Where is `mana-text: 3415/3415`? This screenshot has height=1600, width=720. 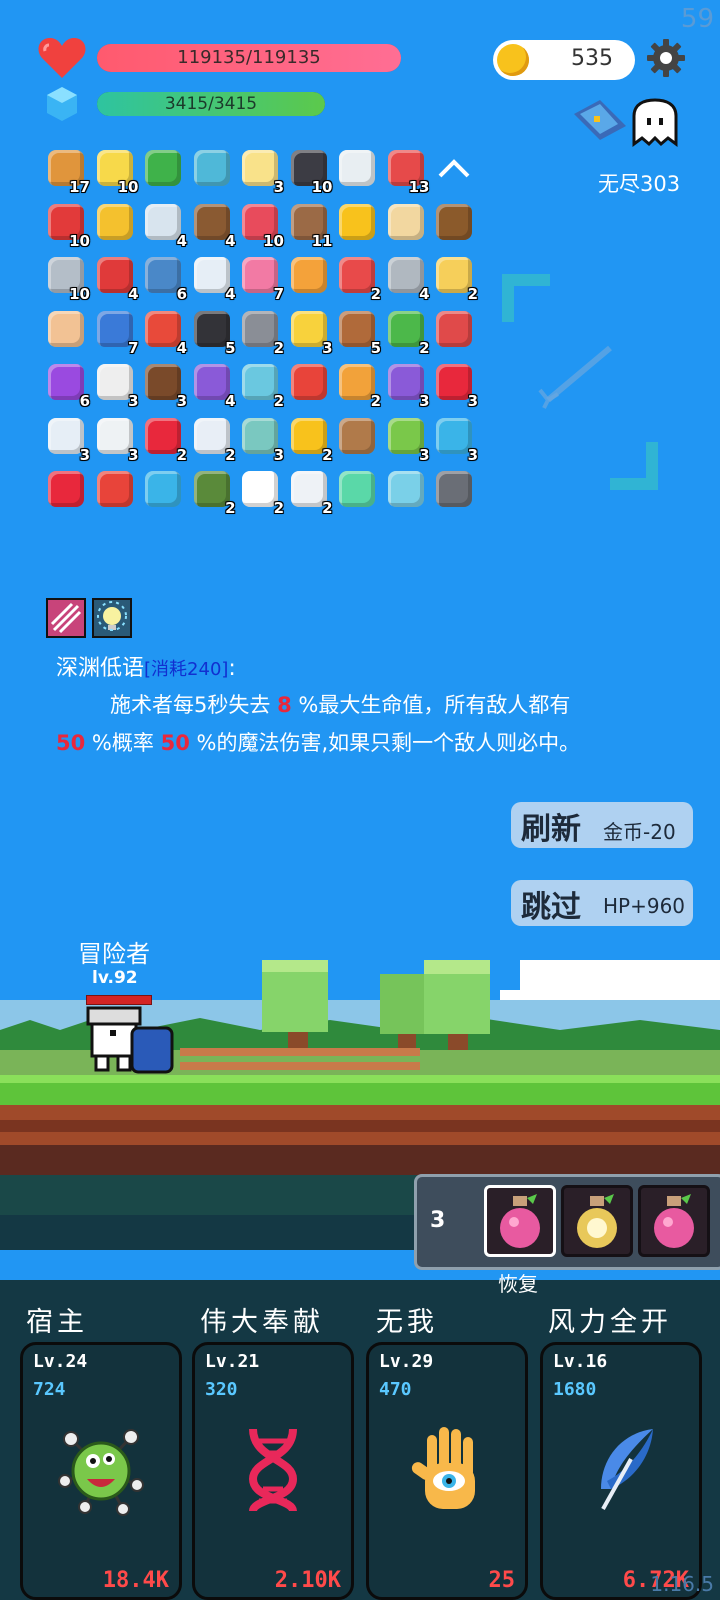
mana-text: 3415/3415 is located at coordinates (211, 104).